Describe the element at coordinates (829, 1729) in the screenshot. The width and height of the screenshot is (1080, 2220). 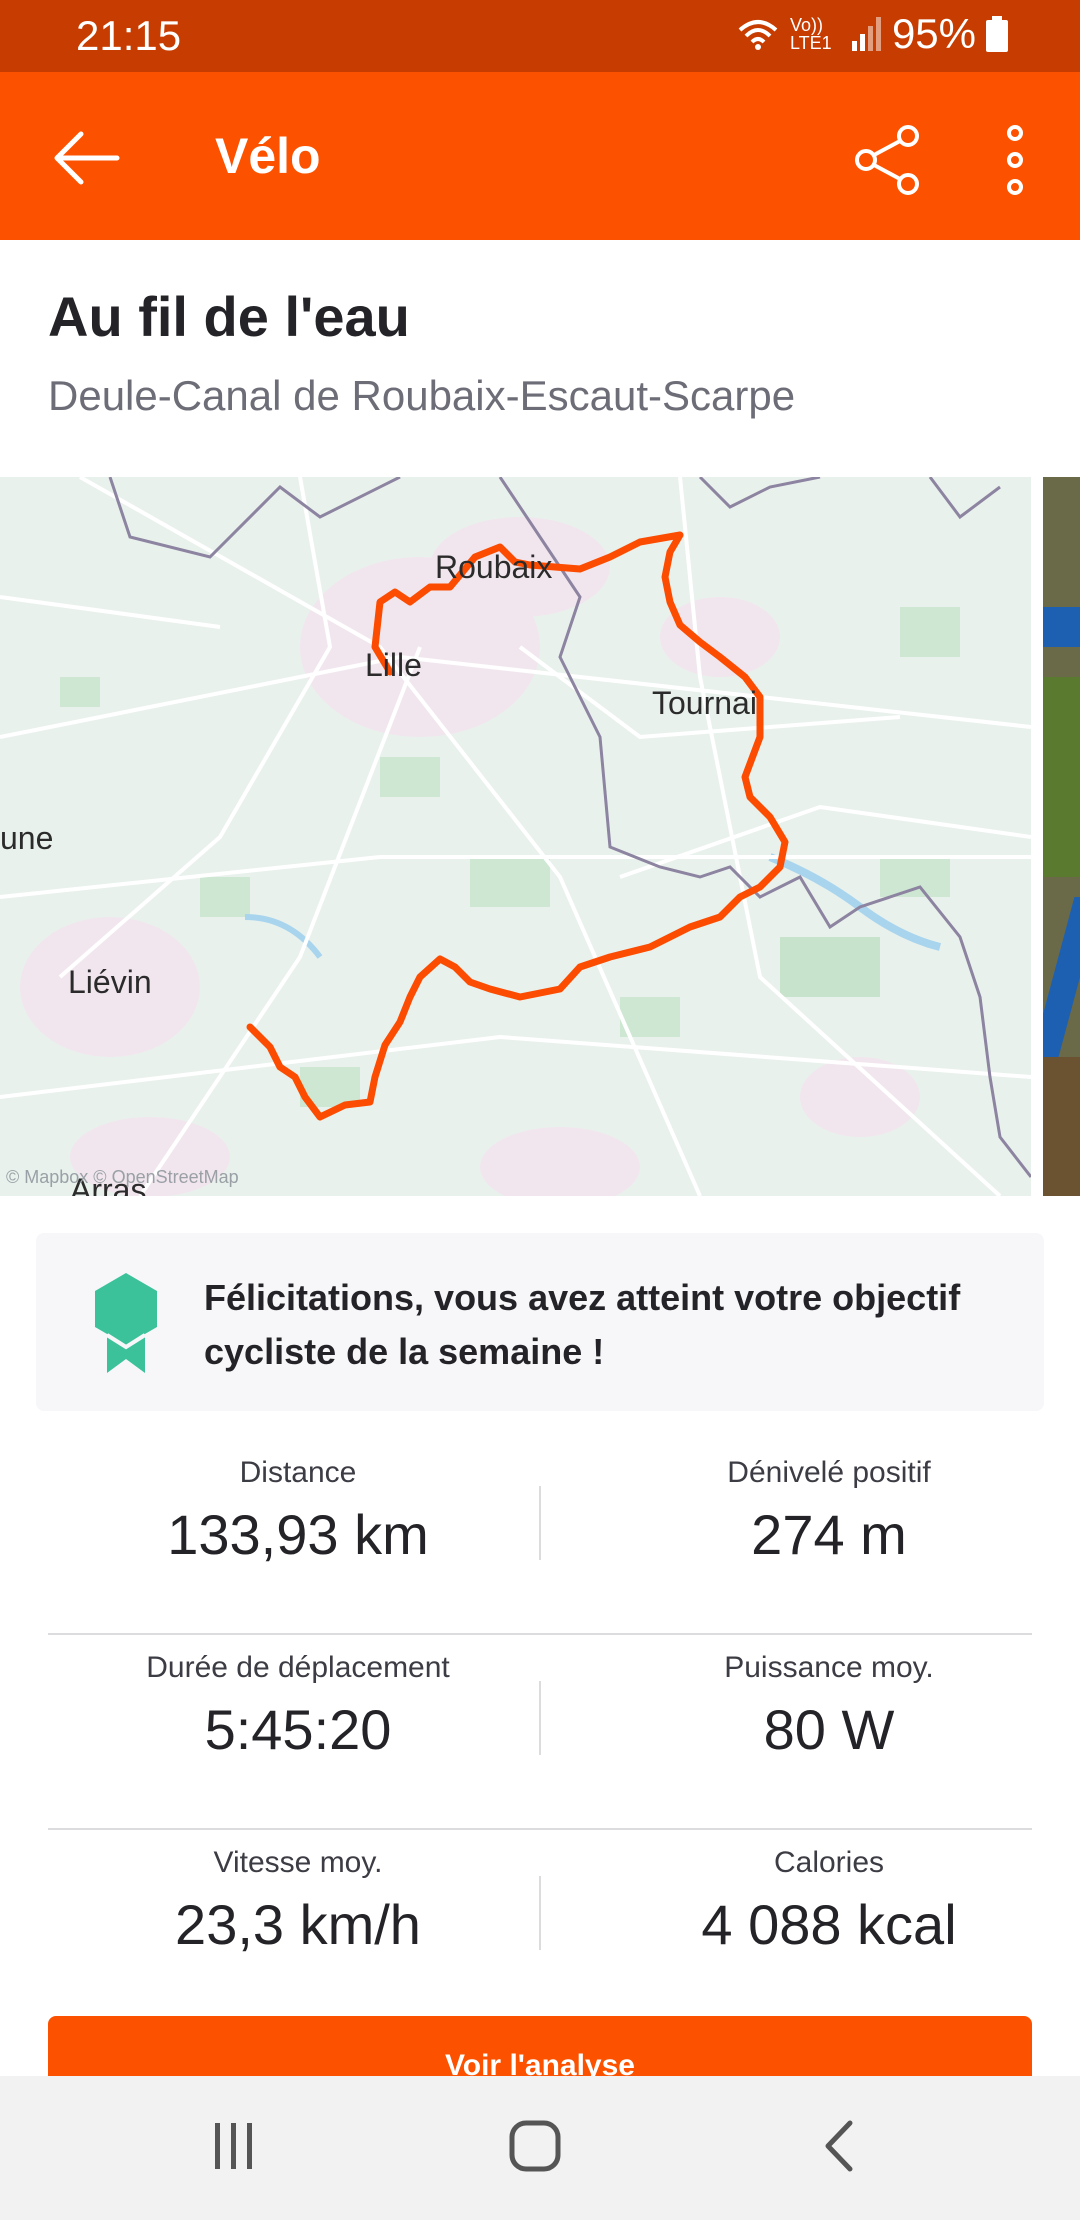
I see `stat-value: 80 W` at that location.